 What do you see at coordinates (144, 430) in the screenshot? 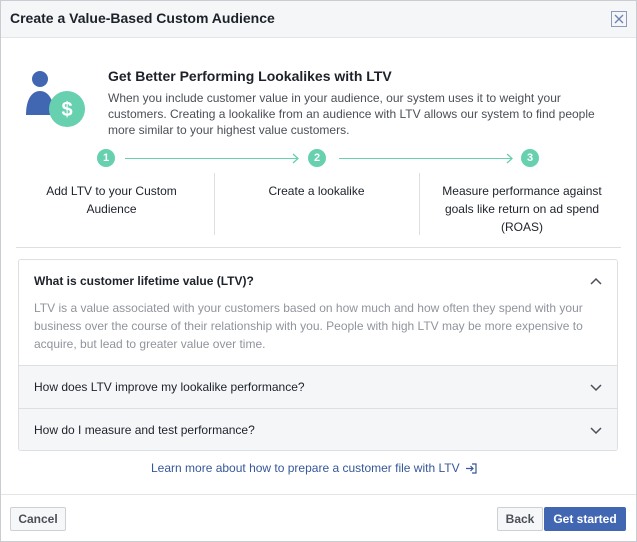
I see `faq-item-title: How do I measure and test performance?` at bounding box center [144, 430].